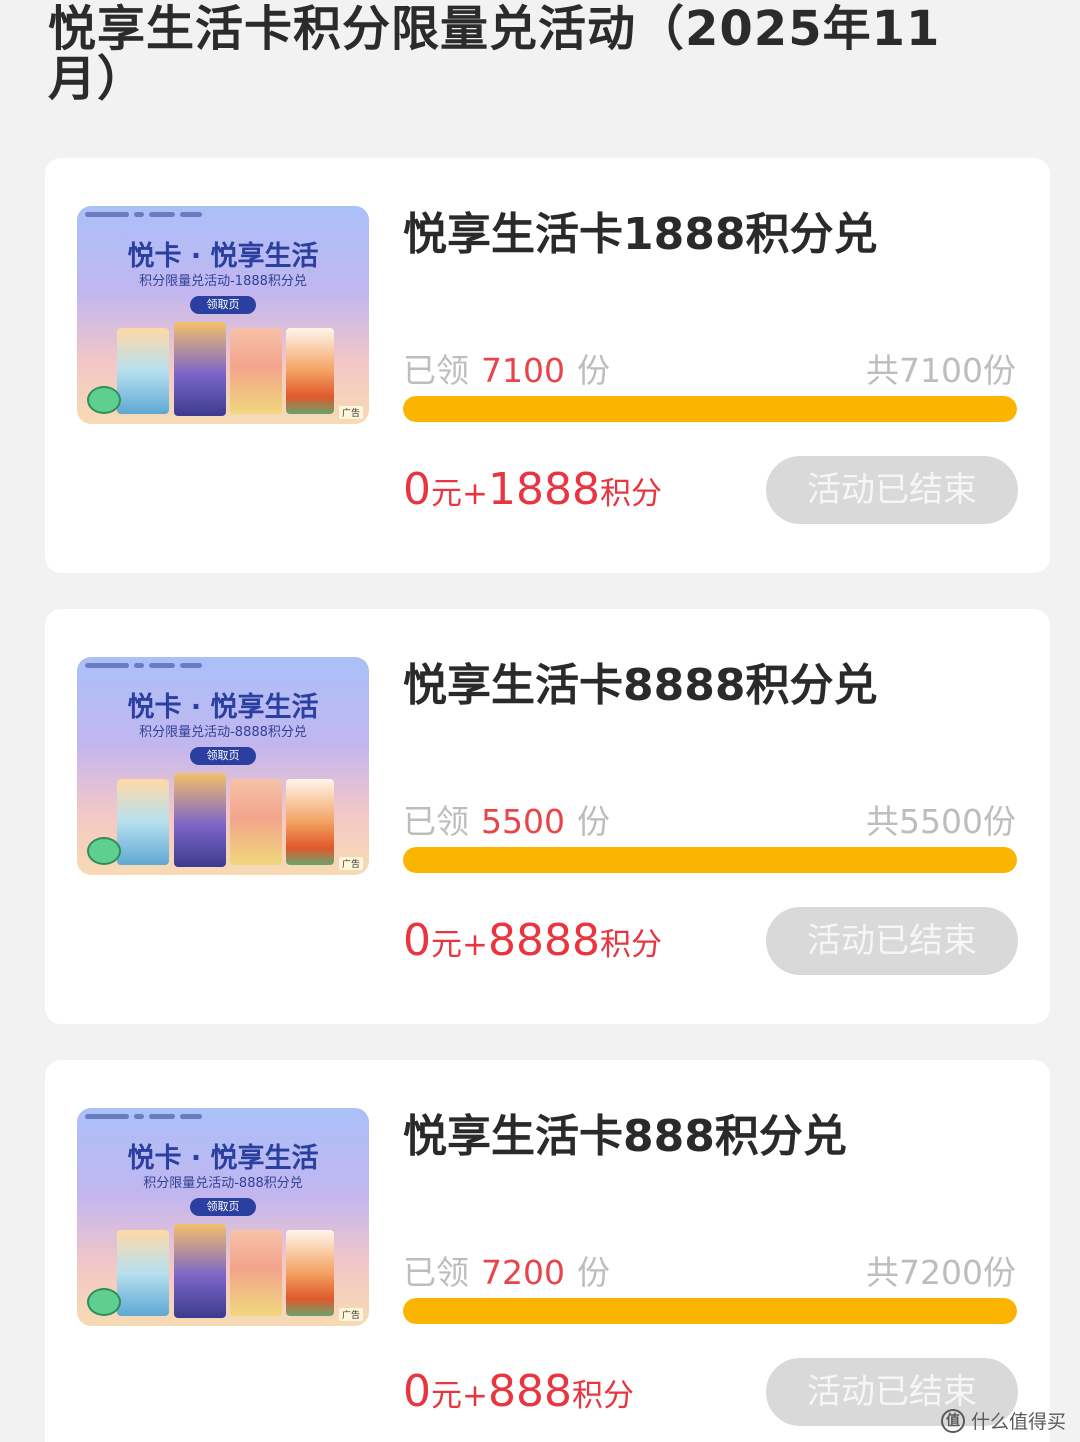  Describe the element at coordinates (543, 489) in the screenshot. I see `price-points: 1888` at that location.